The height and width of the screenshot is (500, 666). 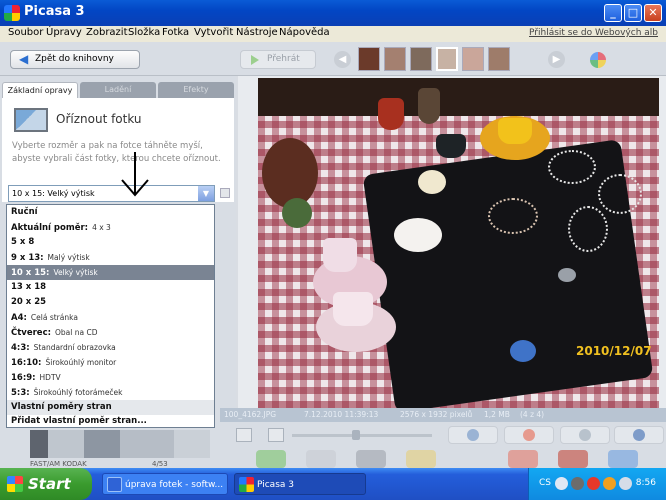 I want to click on option-checkbox, so click(x=225, y=193).